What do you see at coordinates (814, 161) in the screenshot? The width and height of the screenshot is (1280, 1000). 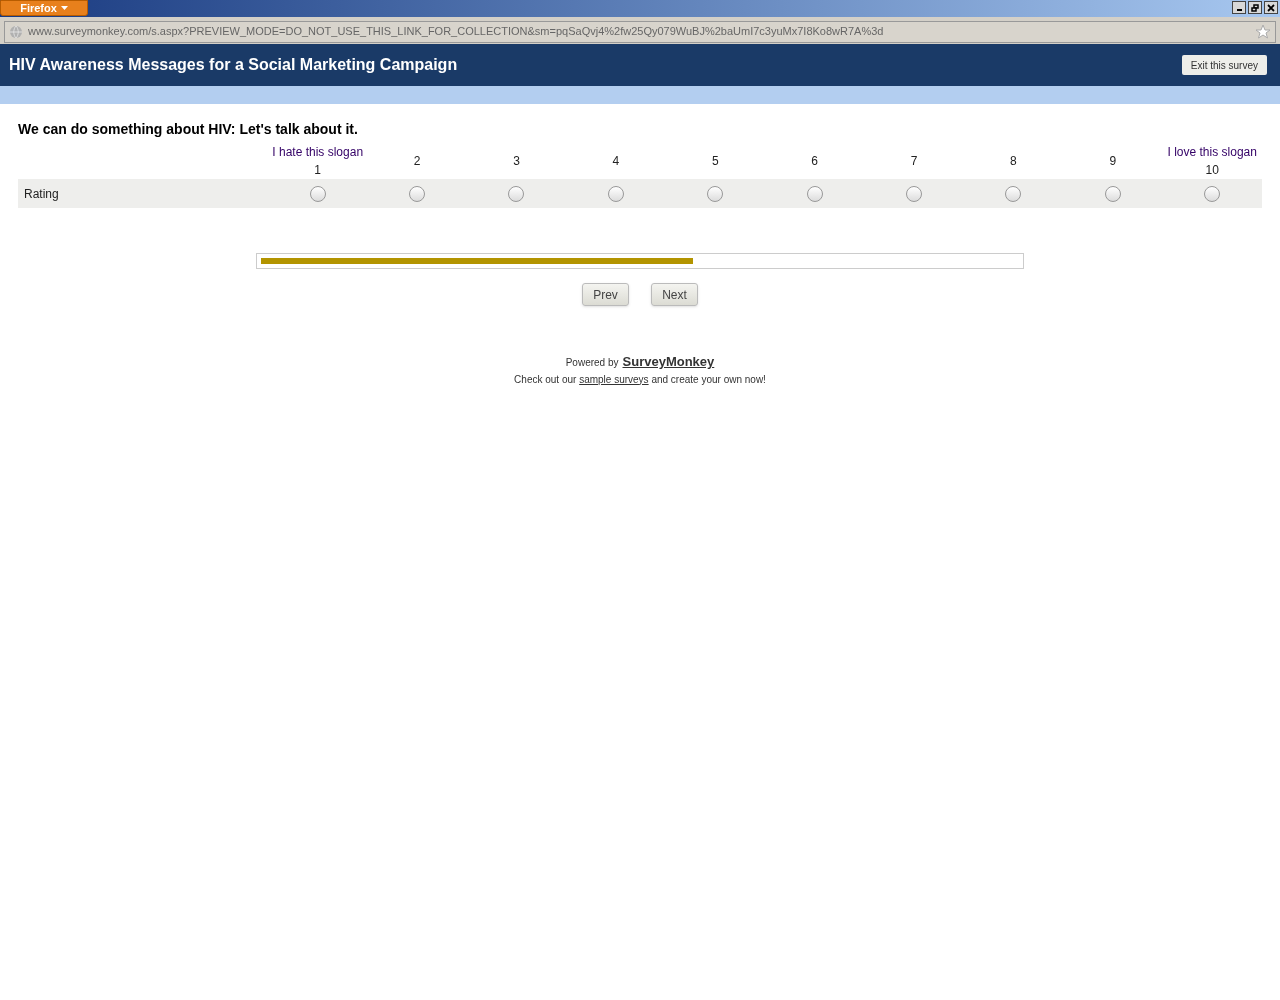 I see `scale-number: 6` at bounding box center [814, 161].